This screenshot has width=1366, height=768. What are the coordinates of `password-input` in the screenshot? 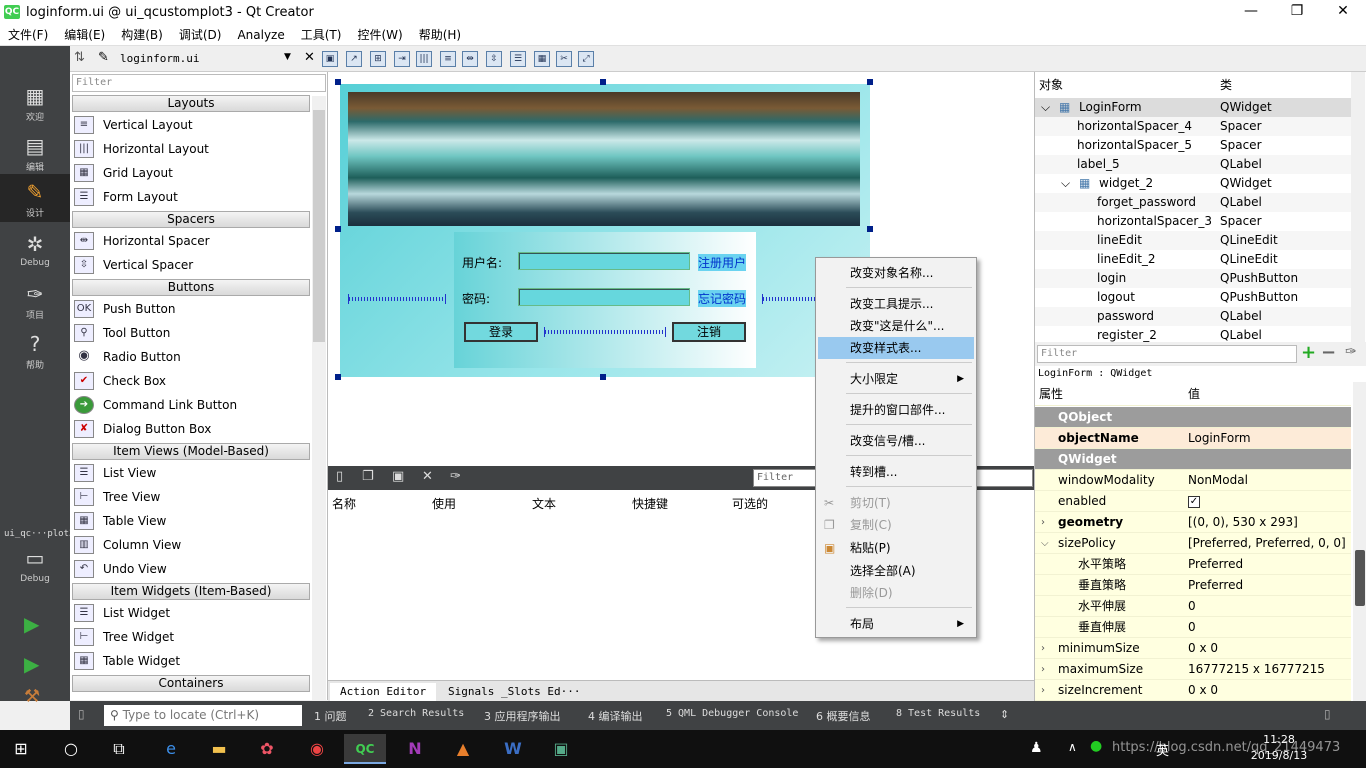 It's located at (604, 297).